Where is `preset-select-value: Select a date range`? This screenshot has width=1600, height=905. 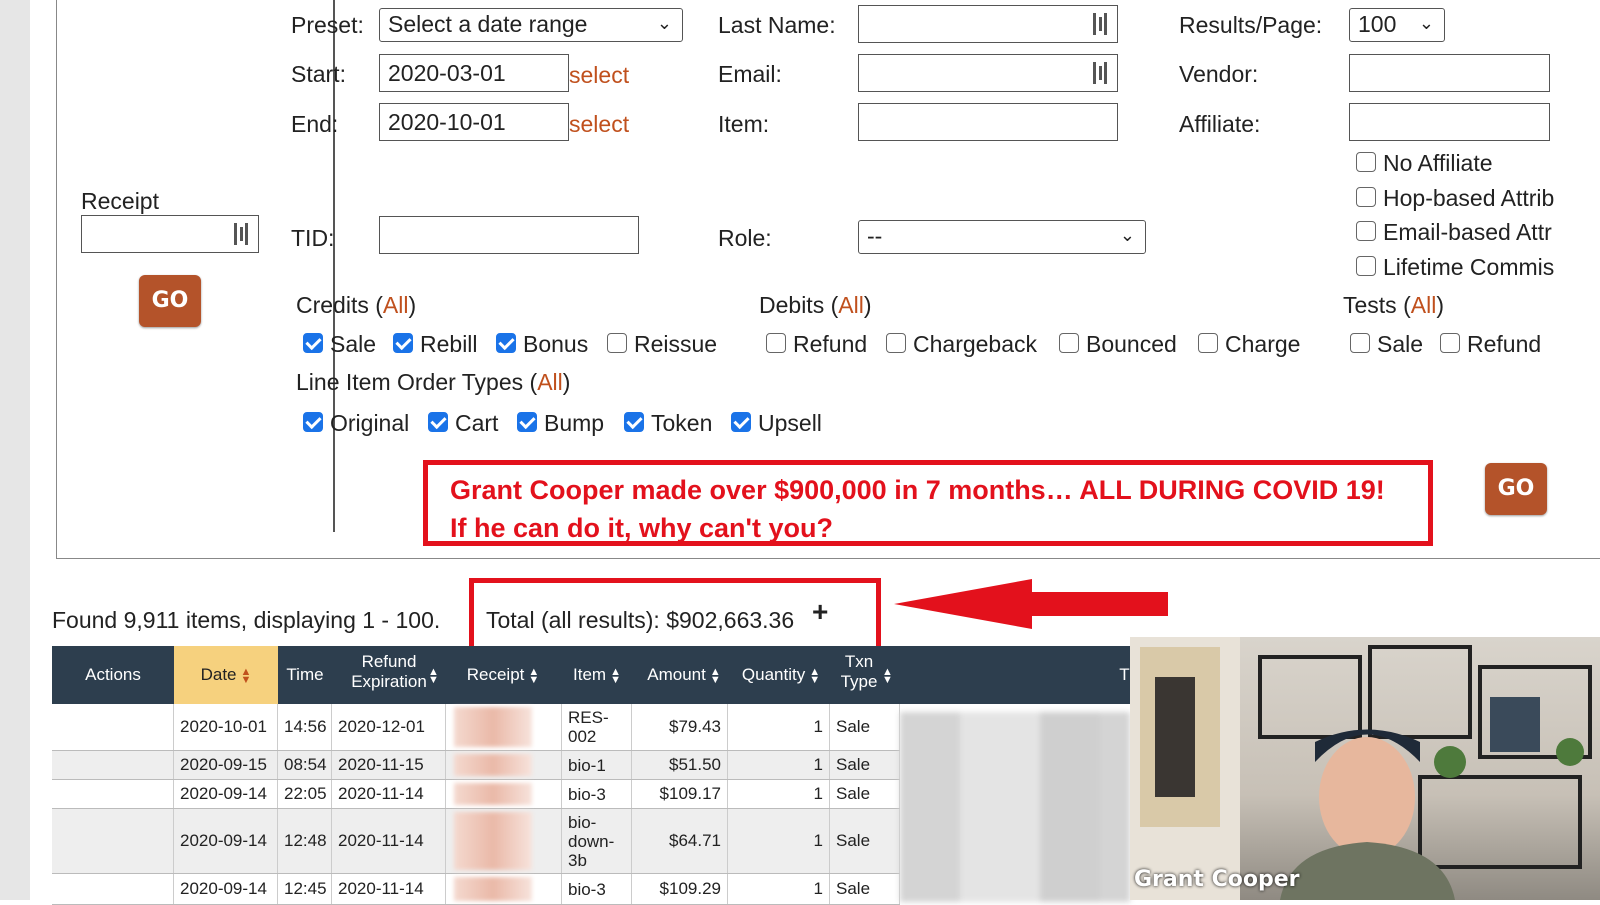
preset-select-value: Select a date range is located at coordinates (488, 24).